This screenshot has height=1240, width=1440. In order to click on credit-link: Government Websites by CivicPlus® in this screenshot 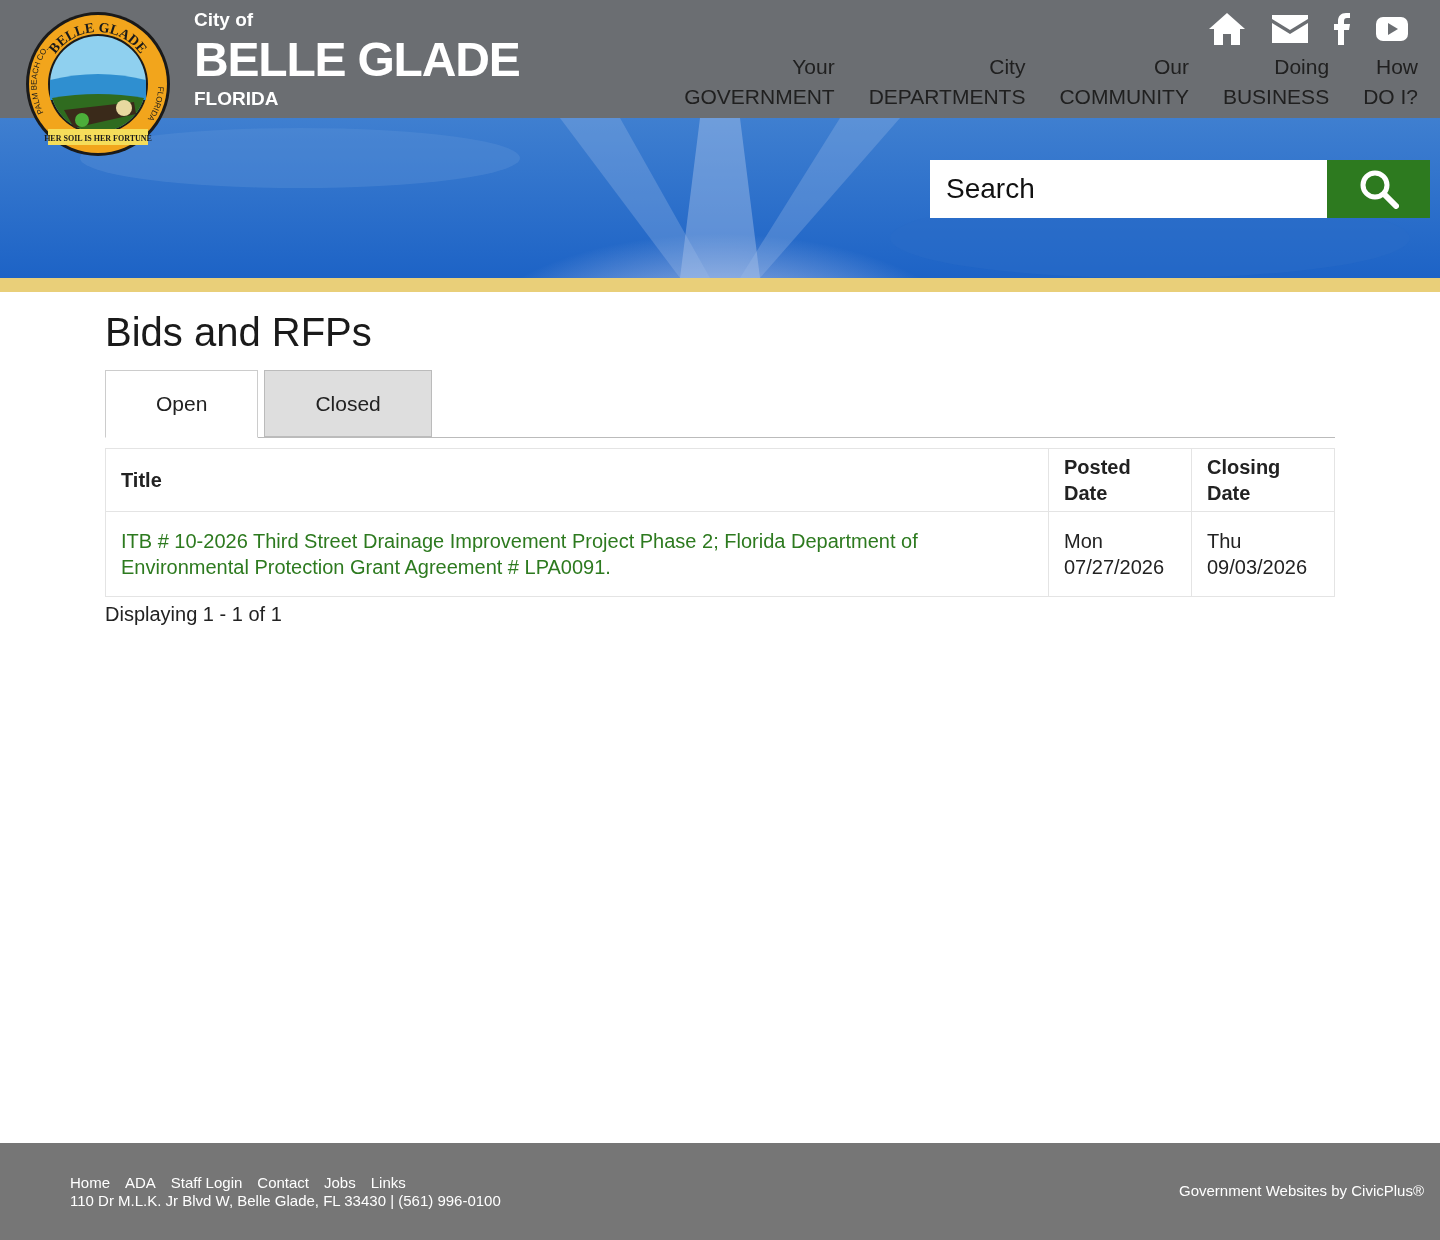, I will do `click(1301, 1191)`.